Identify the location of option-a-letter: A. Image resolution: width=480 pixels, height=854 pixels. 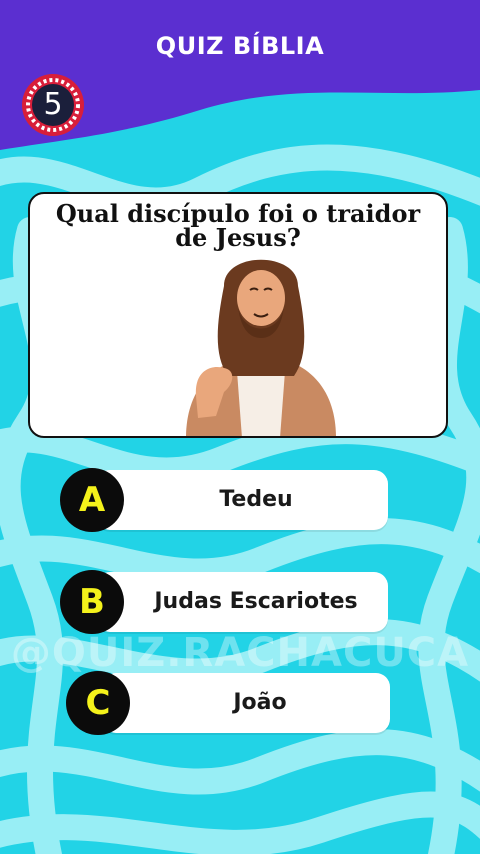
(92, 500).